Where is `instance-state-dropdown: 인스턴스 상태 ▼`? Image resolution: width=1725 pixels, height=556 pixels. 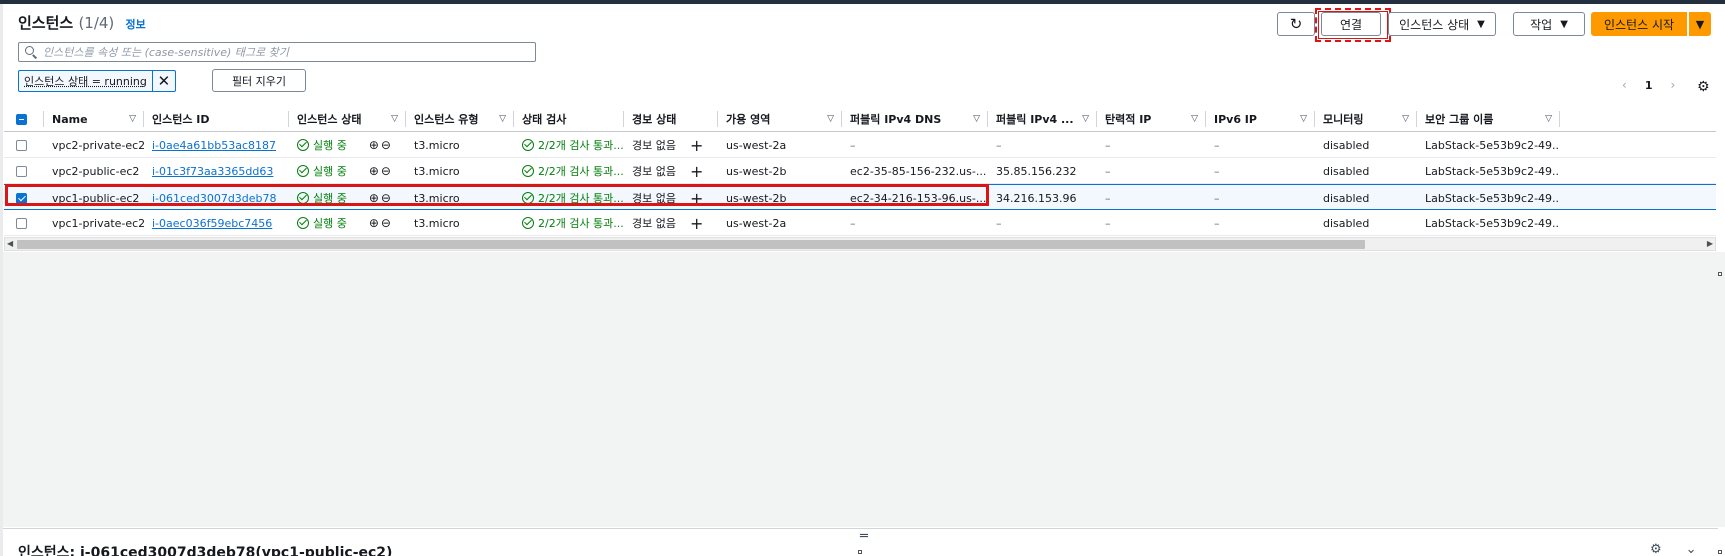
instance-state-dropdown: 인스턴스 상태 ▼ is located at coordinates (1442, 24).